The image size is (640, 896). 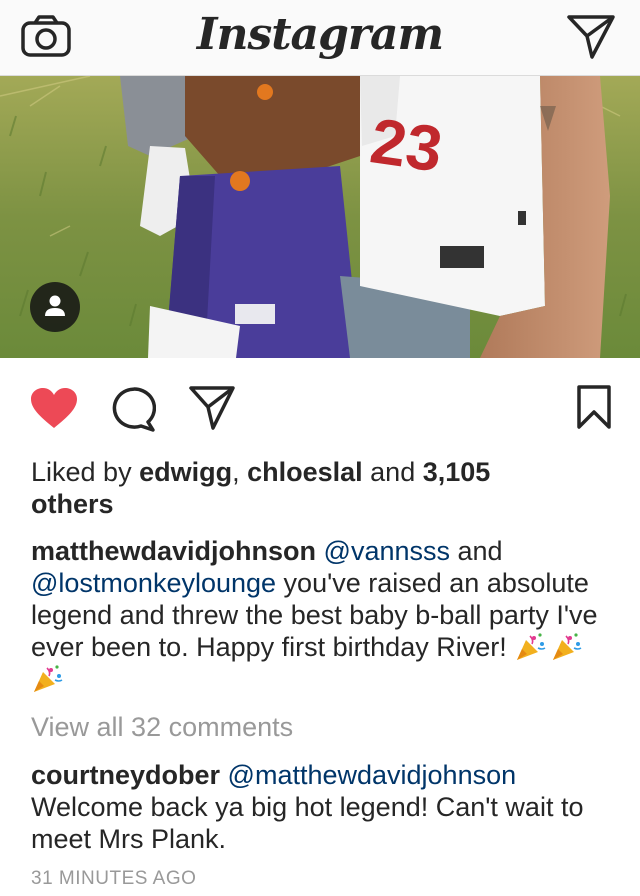 I want to click on app-logo: Instagram, so click(x=320, y=34).